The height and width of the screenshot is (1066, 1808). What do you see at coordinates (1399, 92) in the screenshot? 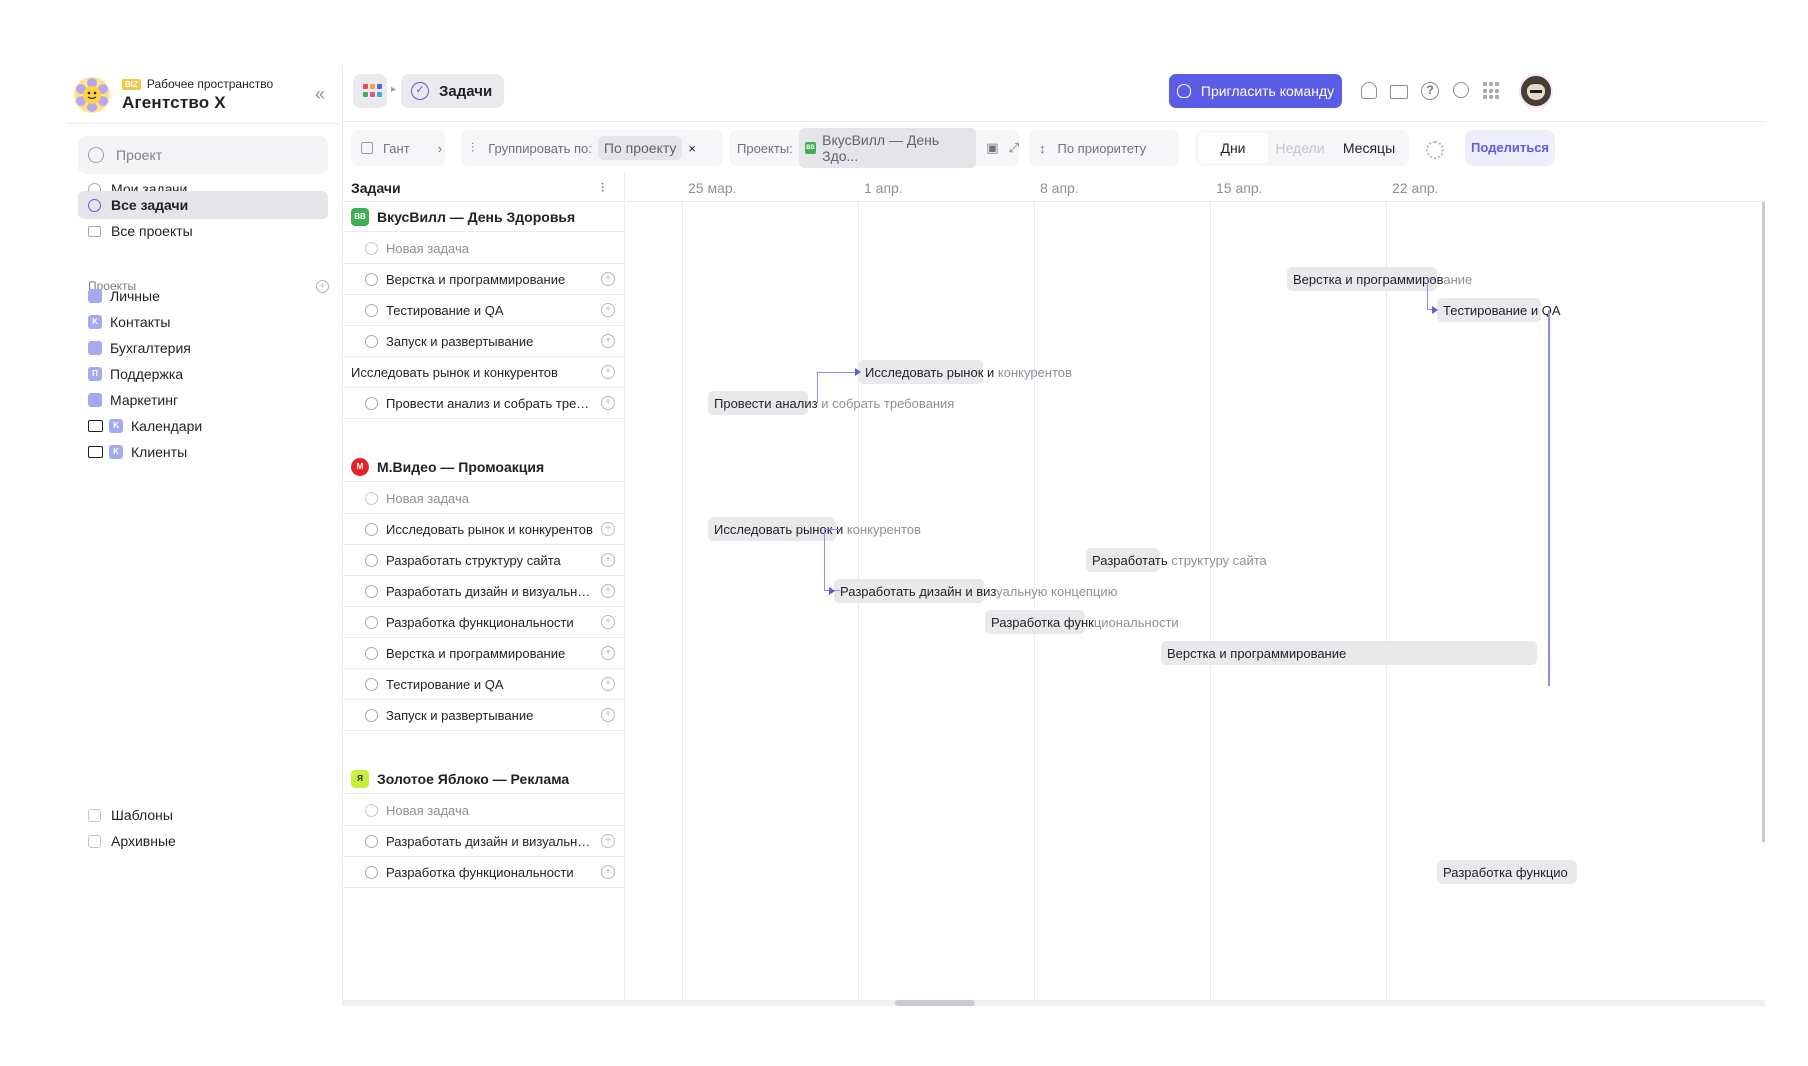
I see `folder-icon` at bounding box center [1399, 92].